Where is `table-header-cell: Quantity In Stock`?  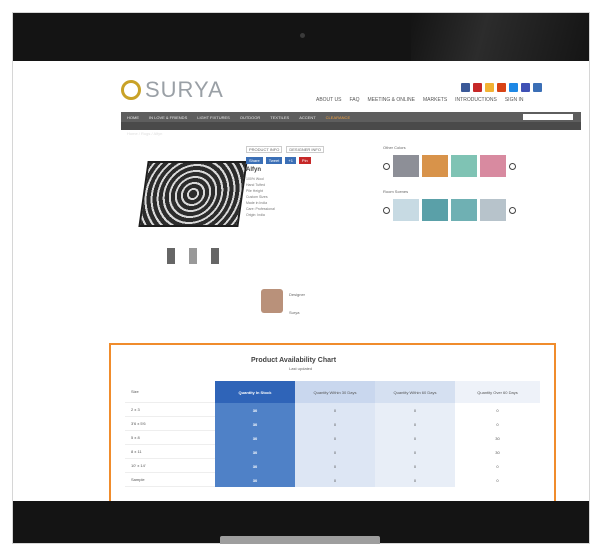 table-header-cell: Quantity In Stock is located at coordinates (255, 392).